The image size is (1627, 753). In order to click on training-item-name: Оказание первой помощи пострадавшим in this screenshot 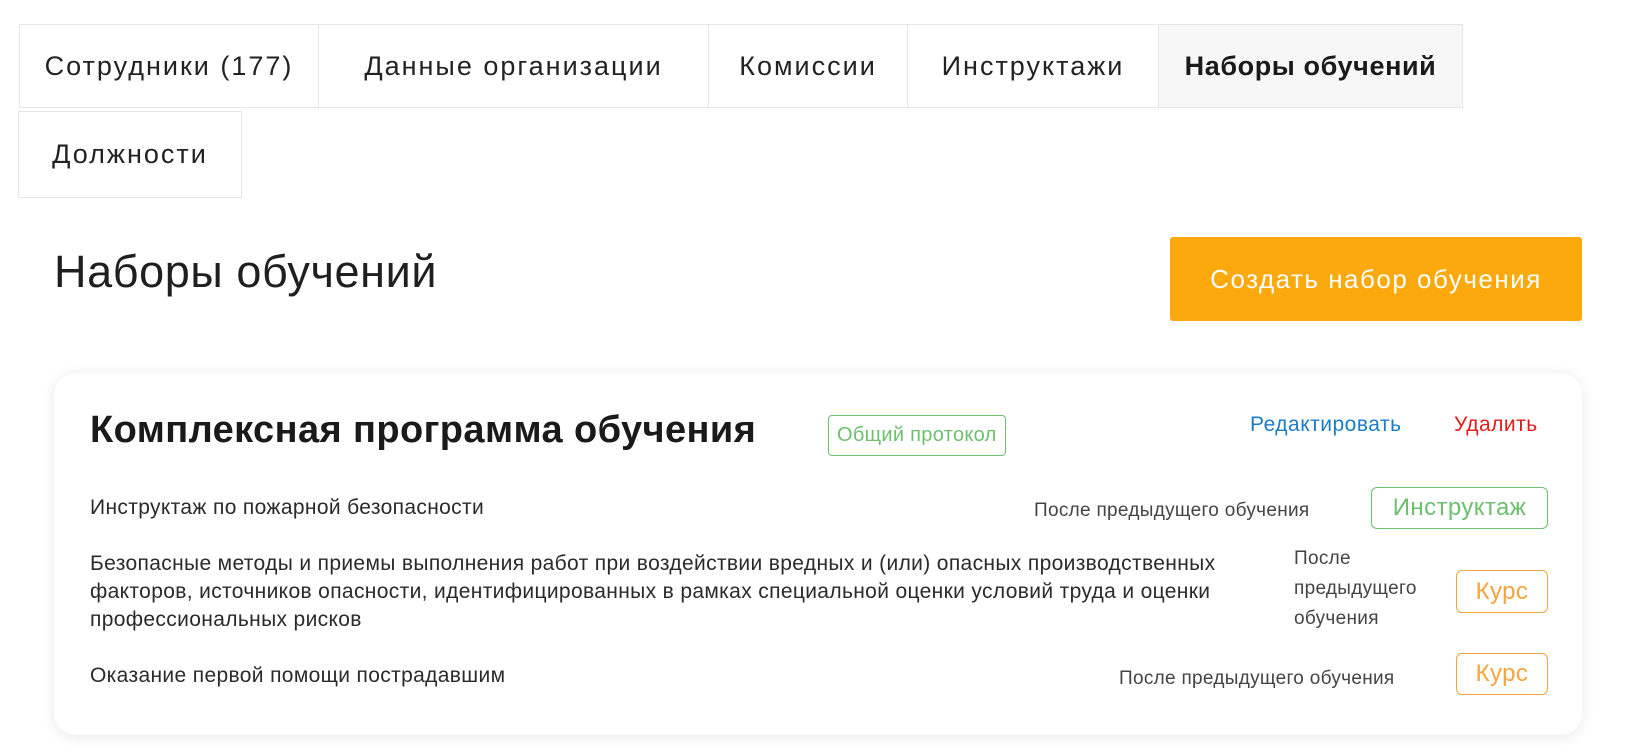, I will do `click(298, 675)`.